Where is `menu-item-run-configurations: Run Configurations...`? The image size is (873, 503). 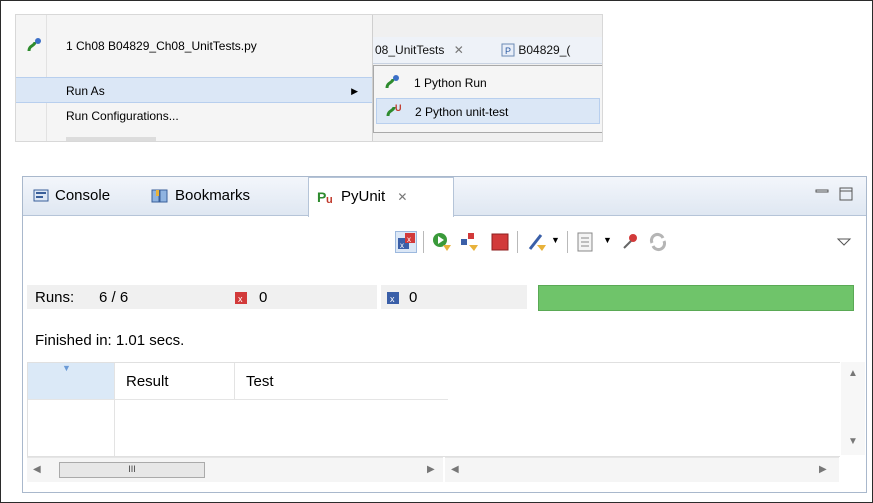
menu-item-run-configurations: Run Configurations... is located at coordinates (194, 116).